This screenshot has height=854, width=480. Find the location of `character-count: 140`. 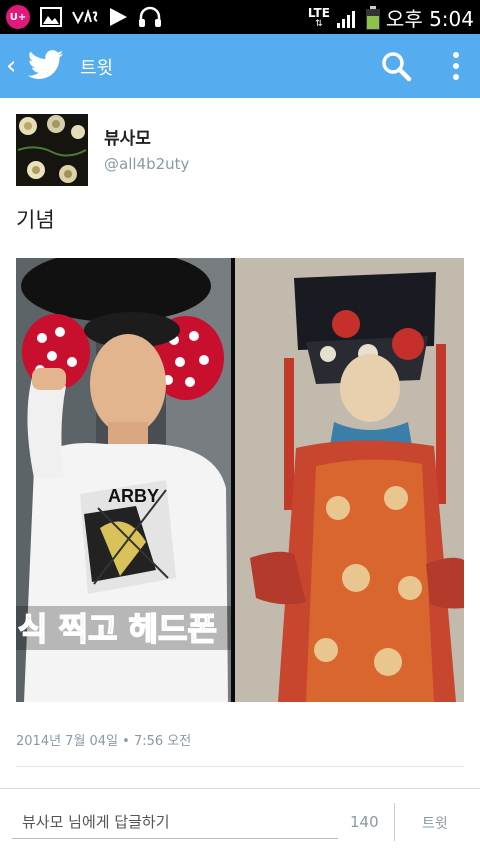

character-count: 140 is located at coordinates (364, 822).